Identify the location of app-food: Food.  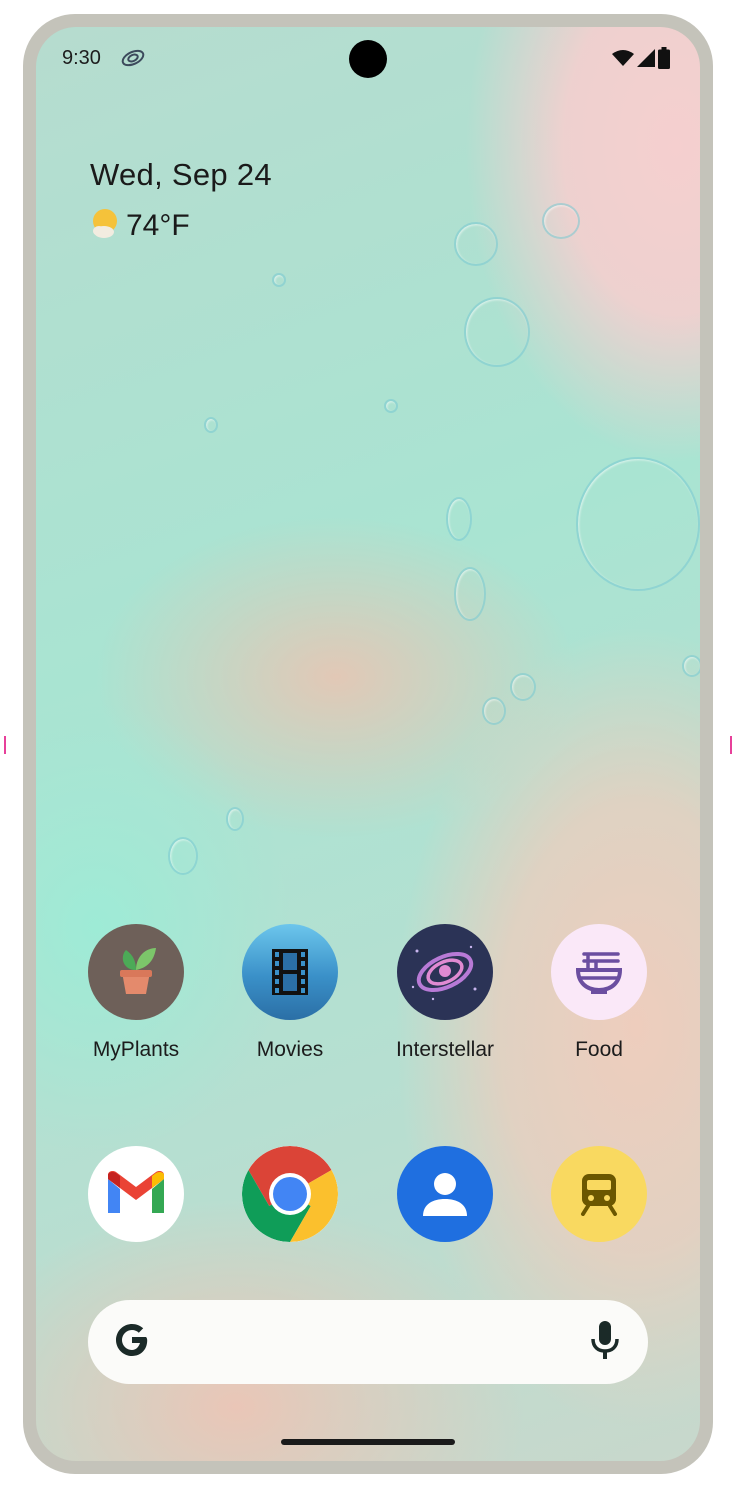
(599, 993).